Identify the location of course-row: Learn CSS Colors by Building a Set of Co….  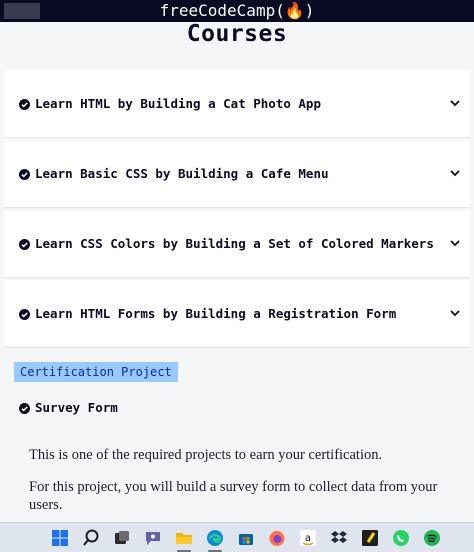
(237, 244).